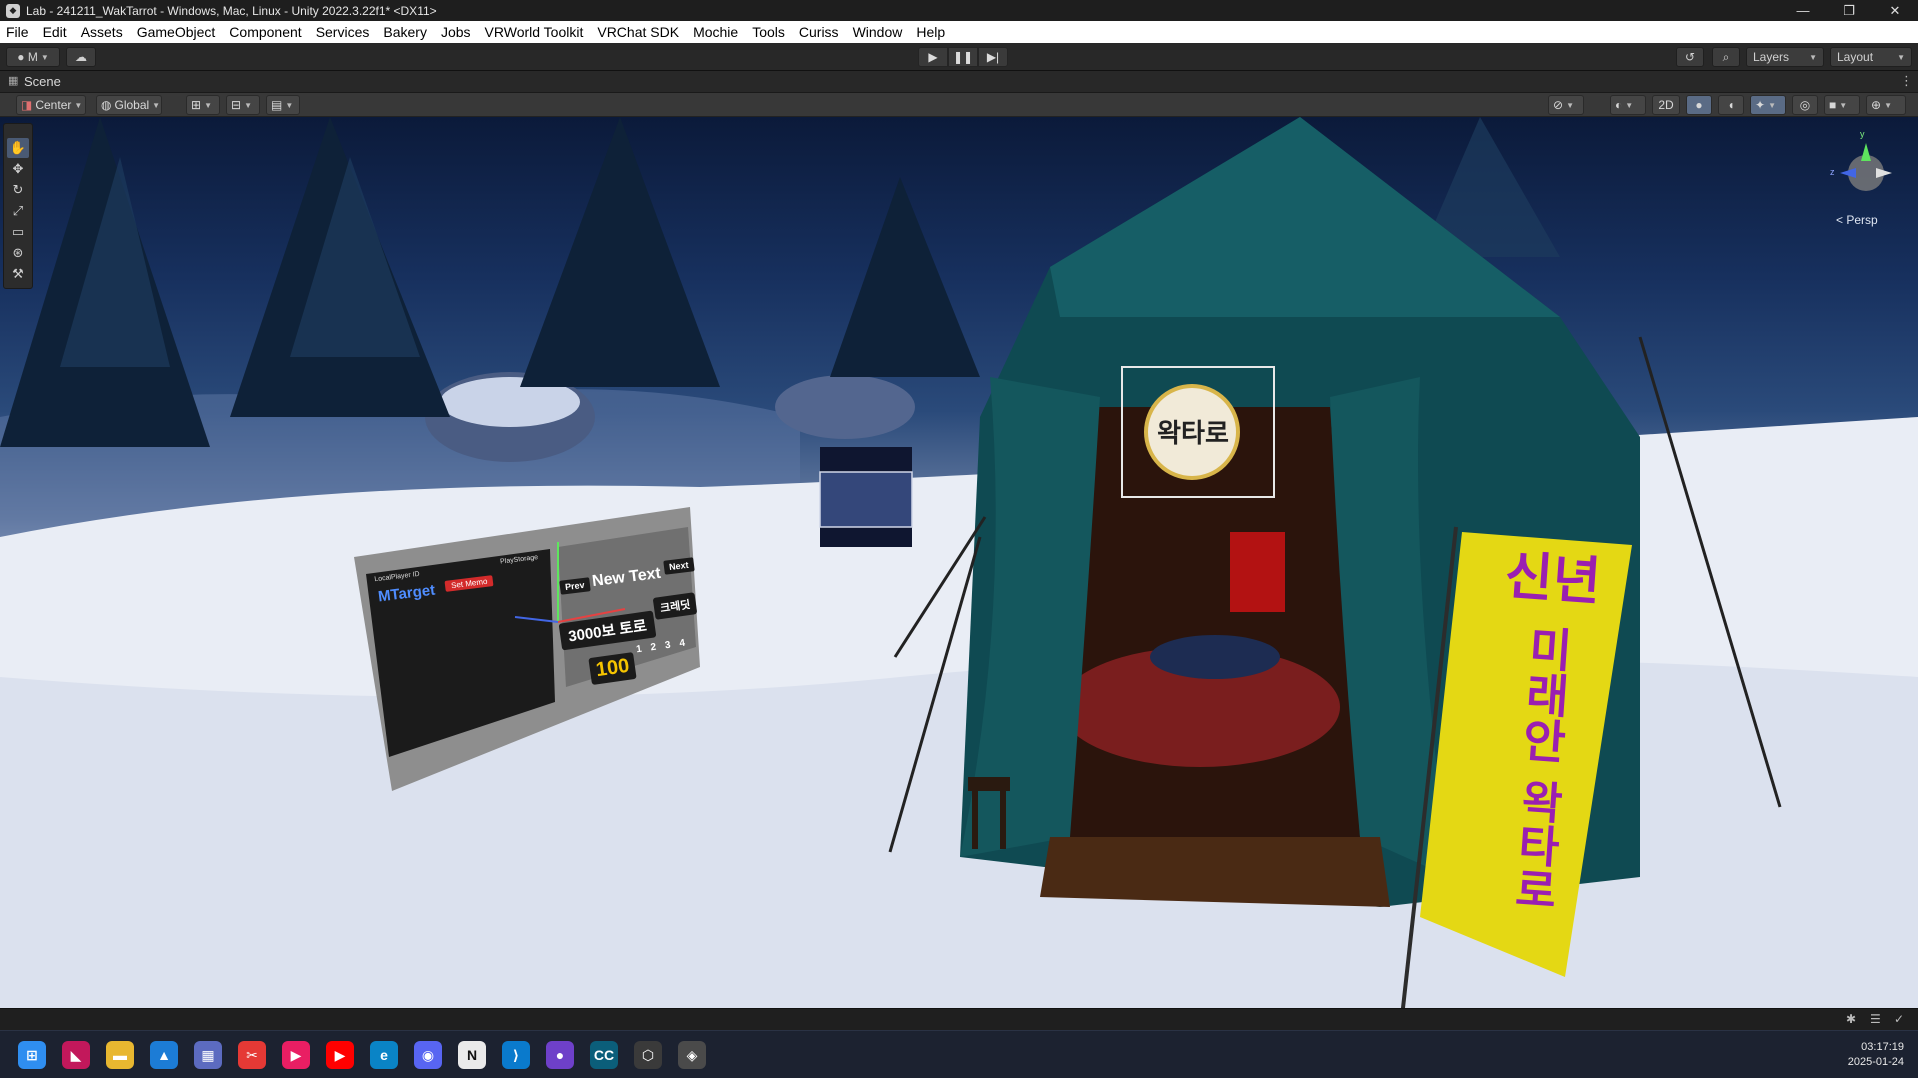  I want to click on custom-tool-icon: ⚒, so click(18, 273).